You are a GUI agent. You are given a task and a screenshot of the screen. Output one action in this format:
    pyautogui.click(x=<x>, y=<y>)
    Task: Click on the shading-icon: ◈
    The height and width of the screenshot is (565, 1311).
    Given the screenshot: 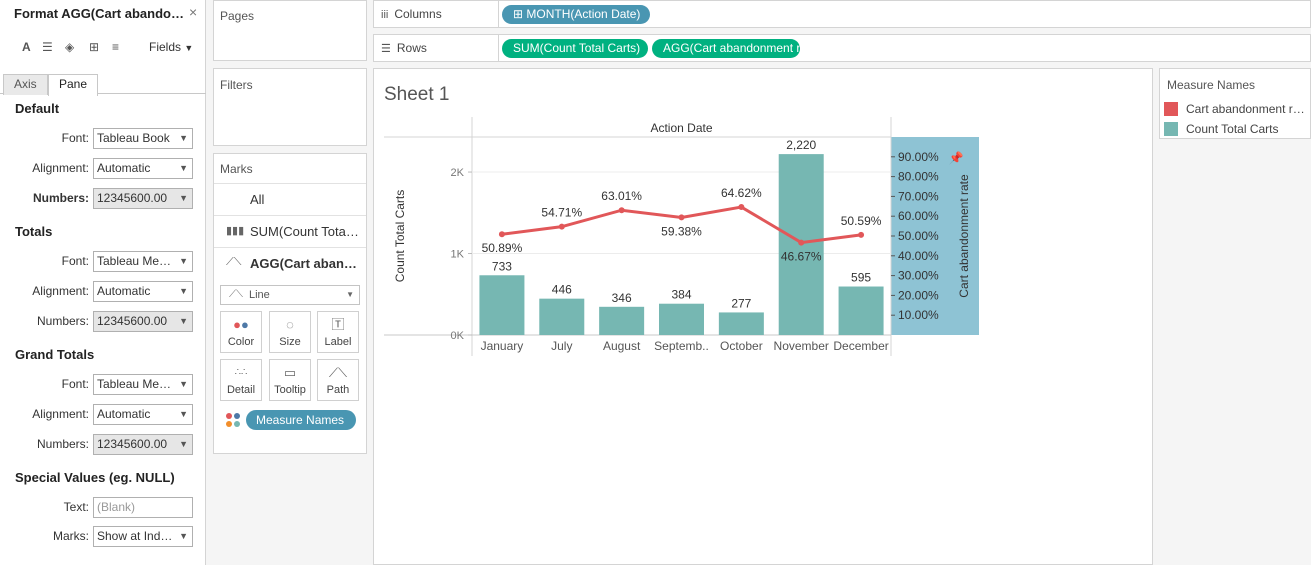 What is the action you would take?
    pyautogui.click(x=69, y=47)
    